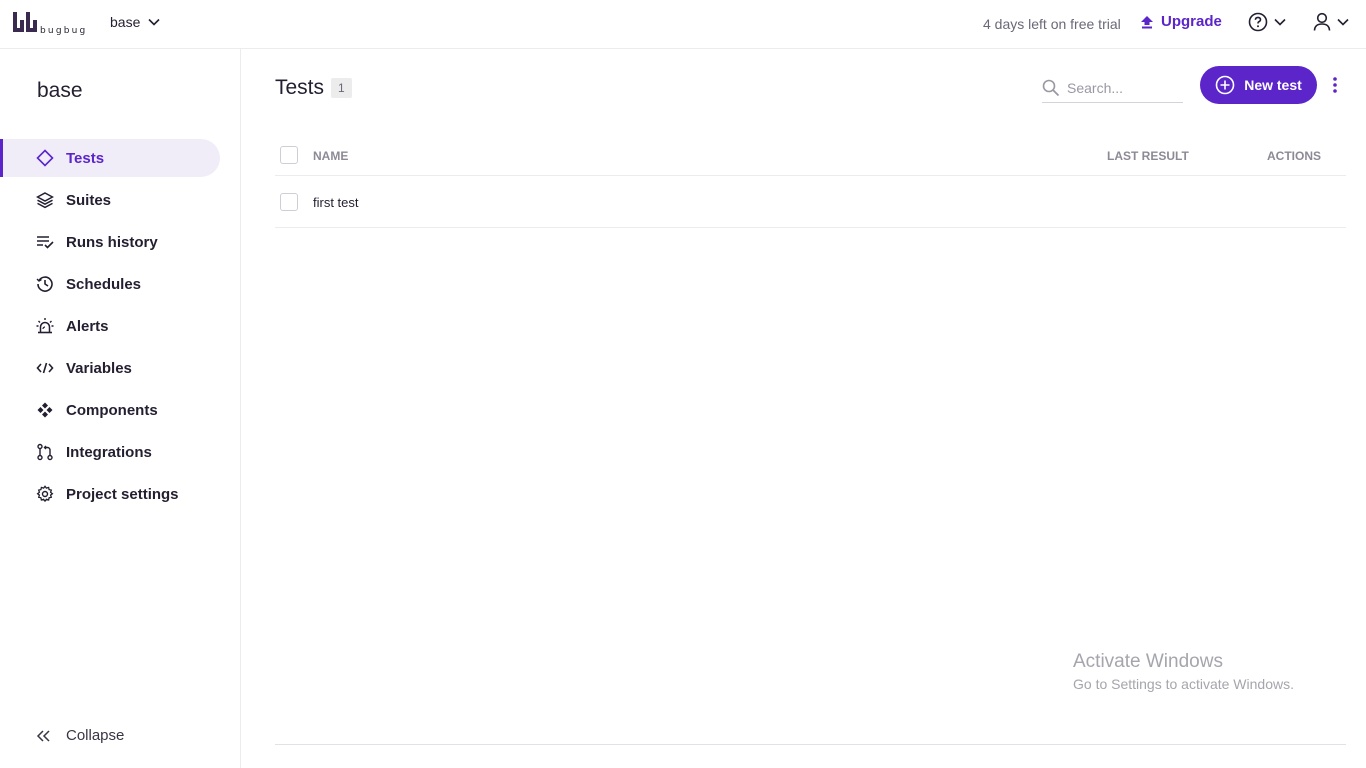  I want to click on sidebar-item-runs-history: Runs history, so click(110, 242).